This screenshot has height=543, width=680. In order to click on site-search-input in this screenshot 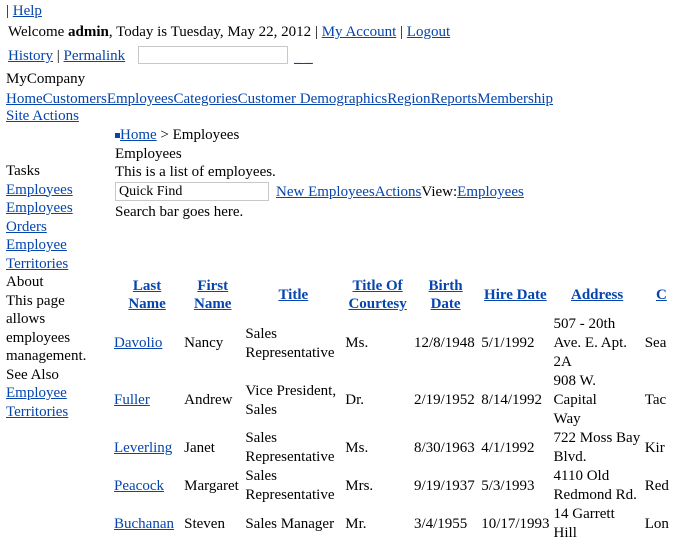, I will do `click(213, 55)`.